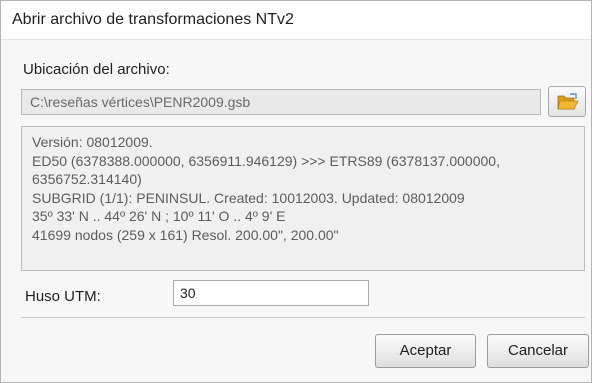  I want to click on cancel-button: Cancelar, so click(538, 351).